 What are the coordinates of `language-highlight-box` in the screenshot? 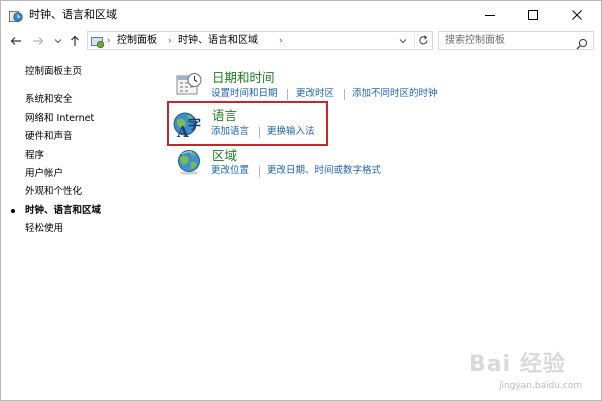 It's located at (247, 123).